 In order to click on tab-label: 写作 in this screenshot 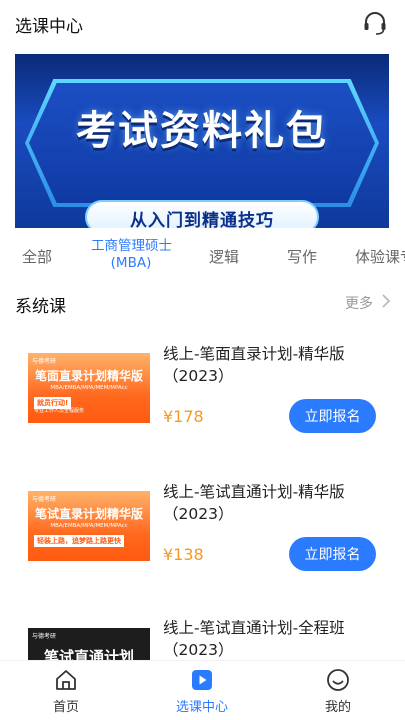, I will do `click(302, 257)`.